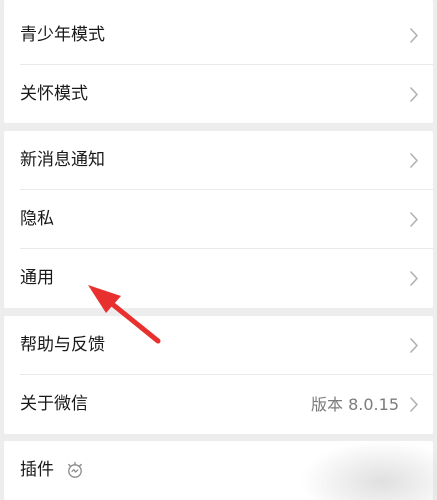 This screenshot has height=500, width=437. I want to click on settings-item-general: 通用, so click(218, 278).